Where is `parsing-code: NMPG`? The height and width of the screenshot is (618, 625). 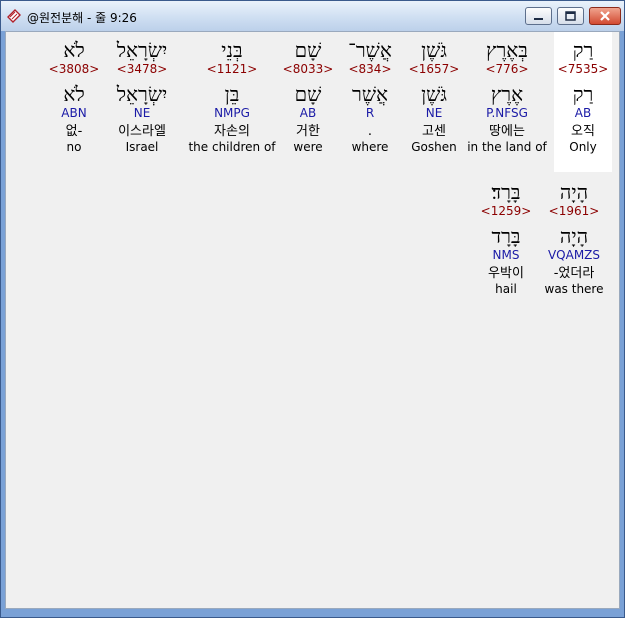
parsing-code: NMPG is located at coordinates (232, 113).